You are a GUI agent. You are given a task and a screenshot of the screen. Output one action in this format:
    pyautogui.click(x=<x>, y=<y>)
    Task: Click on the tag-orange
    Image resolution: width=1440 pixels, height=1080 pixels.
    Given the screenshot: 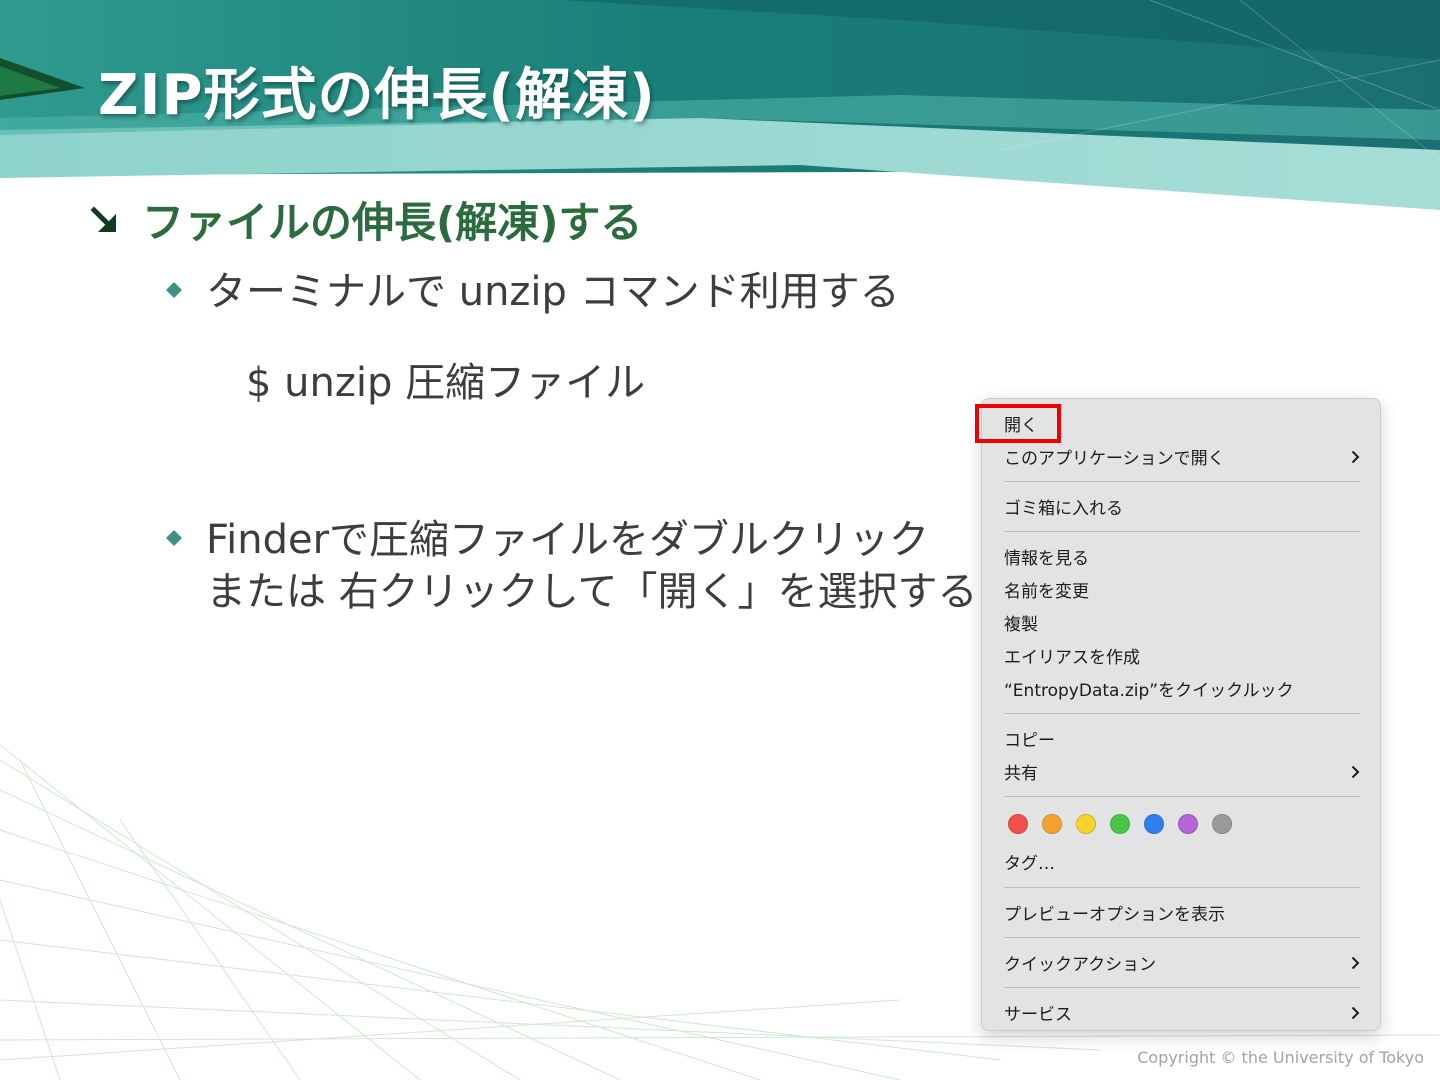 What is the action you would take?
    pyautogui.click(x=1052, y=824)
    